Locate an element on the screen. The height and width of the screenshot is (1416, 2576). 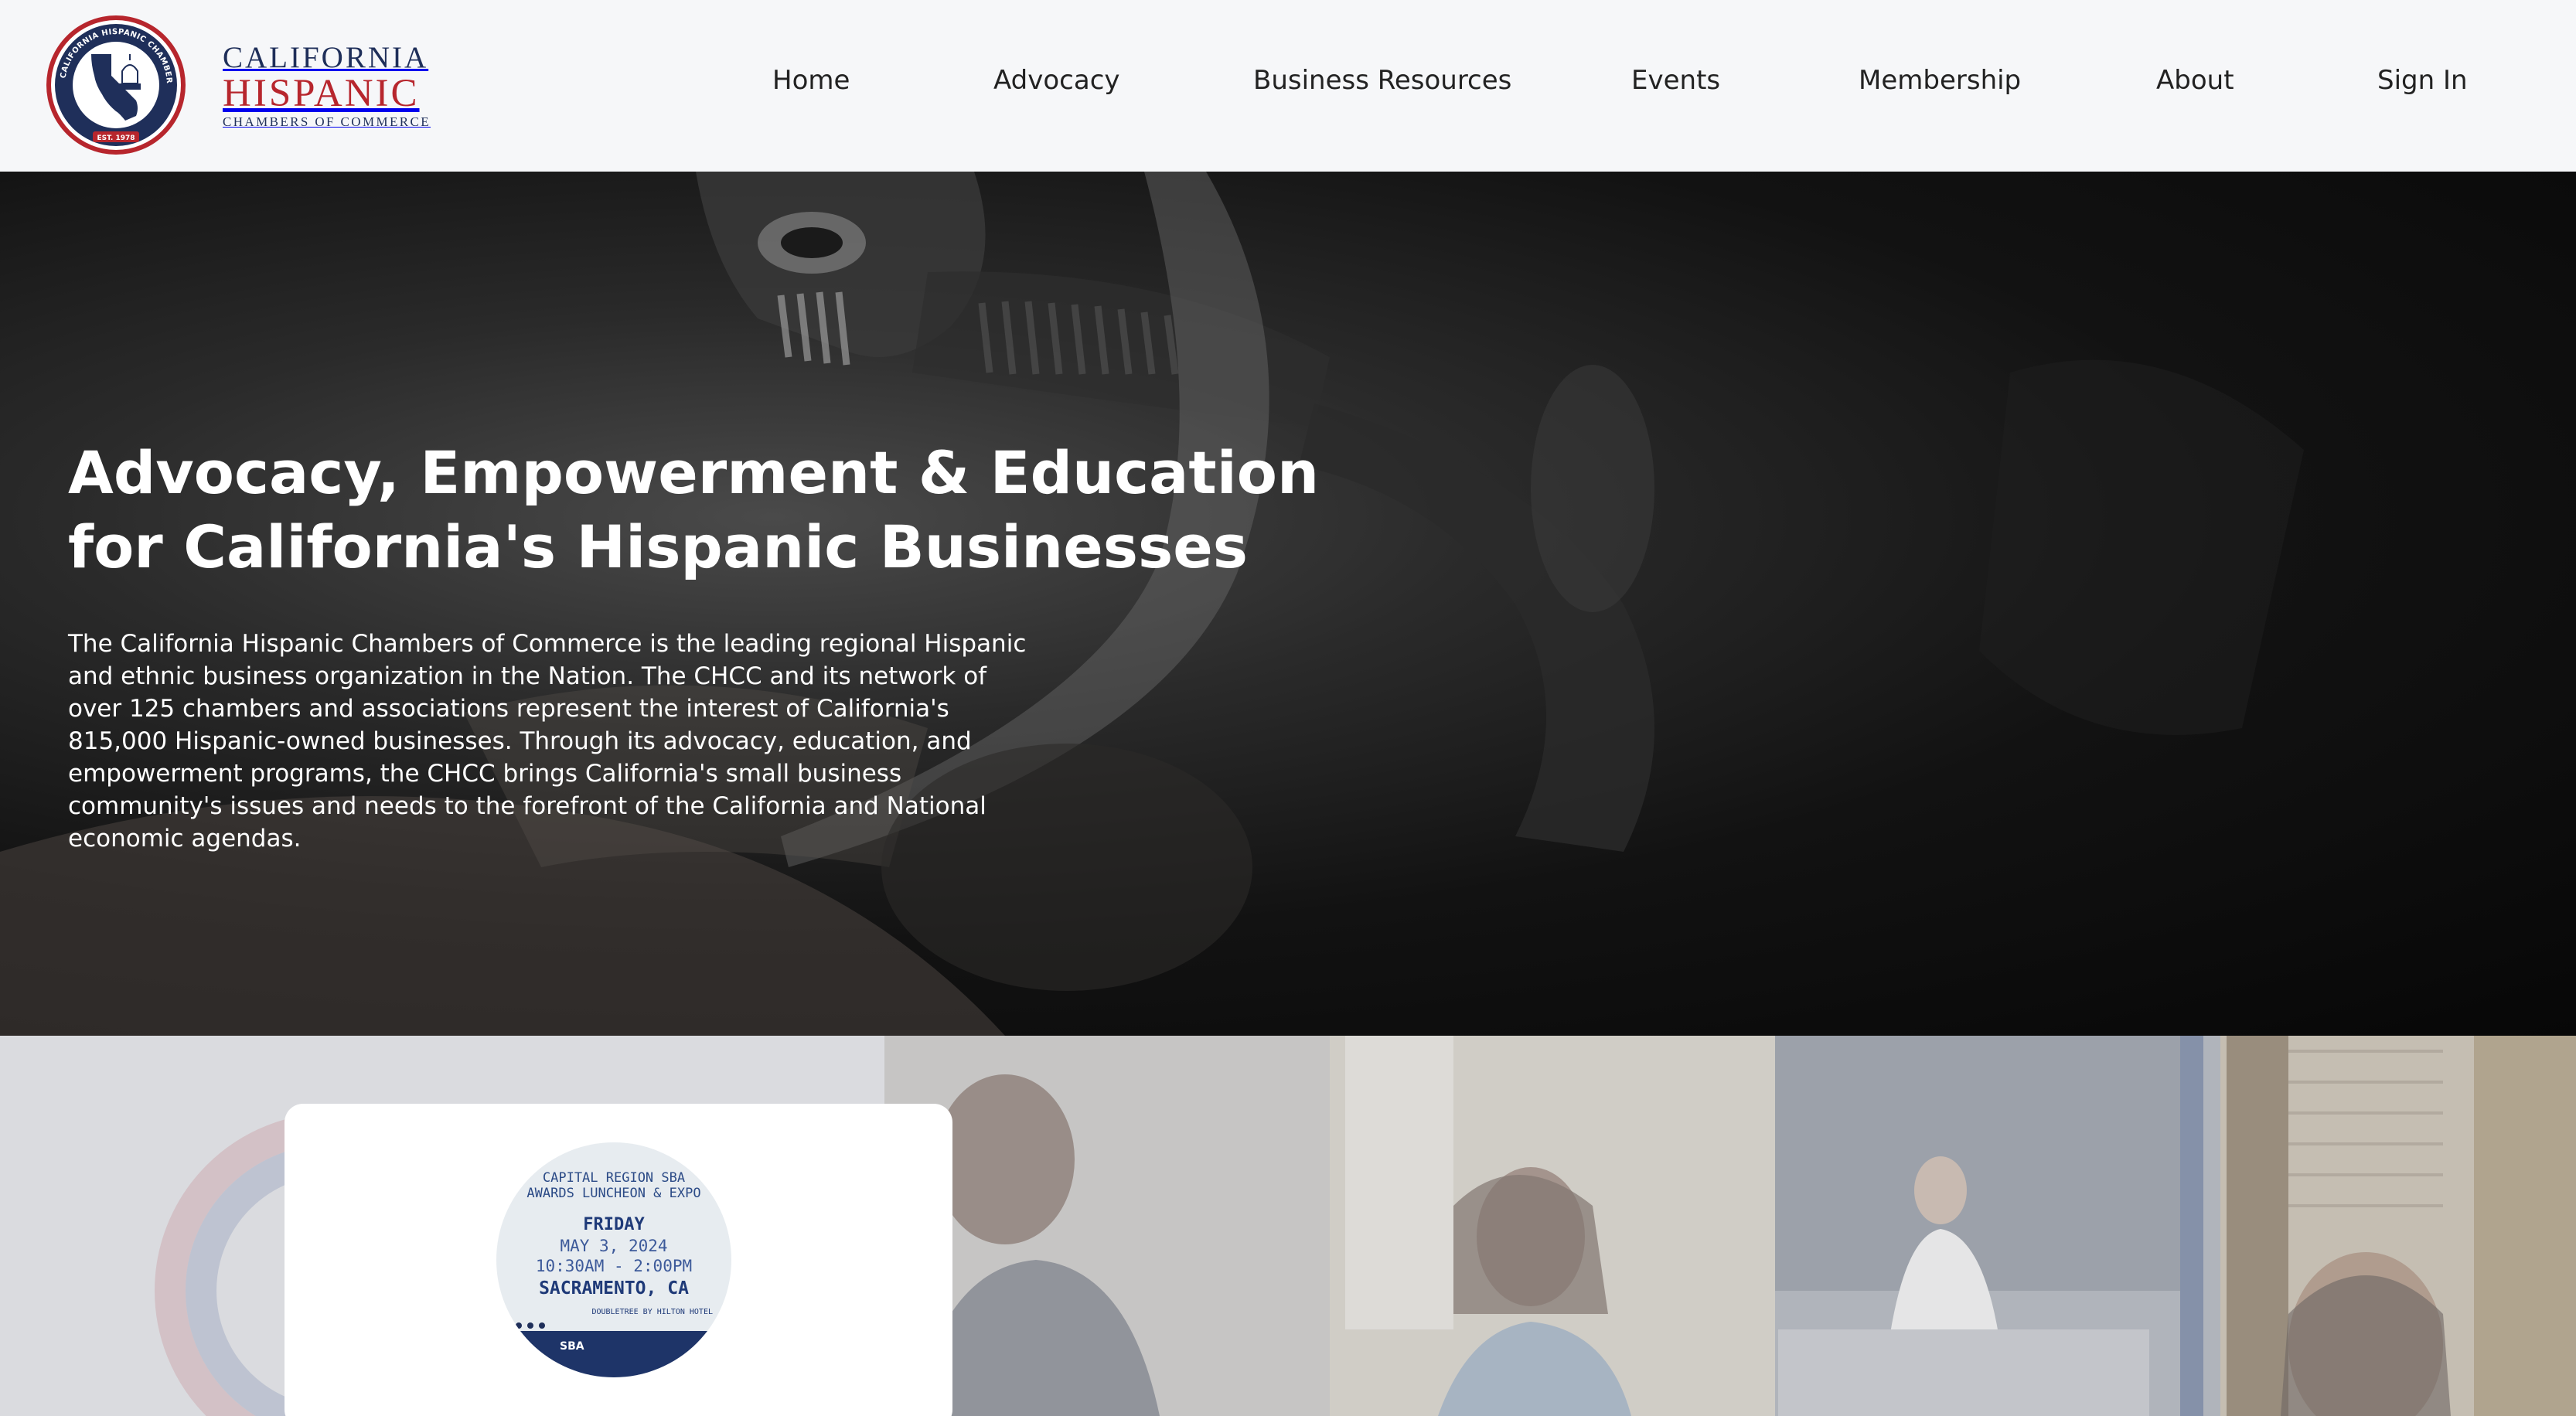
logo-wordmark: CALIFORNIA HISPANIC CHAMBERS OF COMMERCE is located at coordinates (327, 85).